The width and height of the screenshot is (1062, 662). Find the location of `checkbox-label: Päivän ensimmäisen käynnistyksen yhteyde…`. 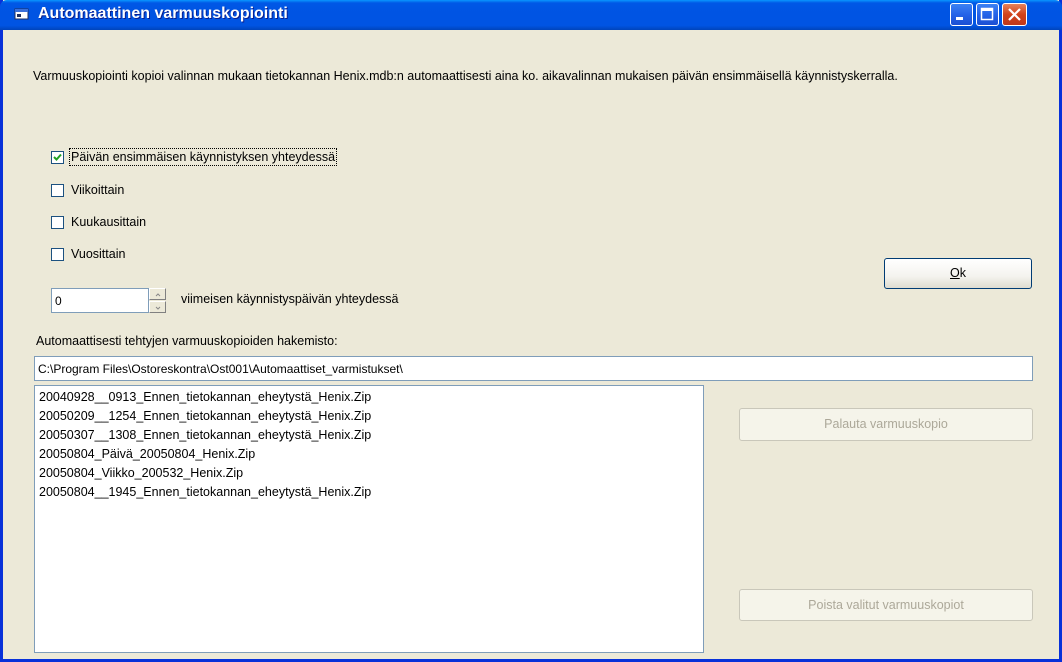

checkbox-label: Päivän ensimmäisen käynnistyksen yhteyde… is located at coordinates (203, 157).